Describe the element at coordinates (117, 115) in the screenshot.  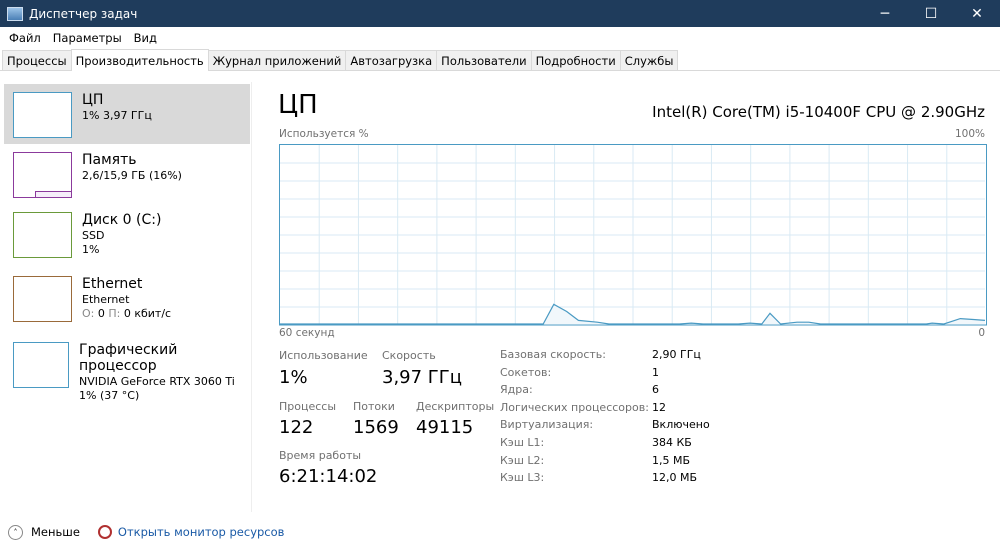
I see `sidebar-item-detail: 1% 3,97 ГГц` at that location.